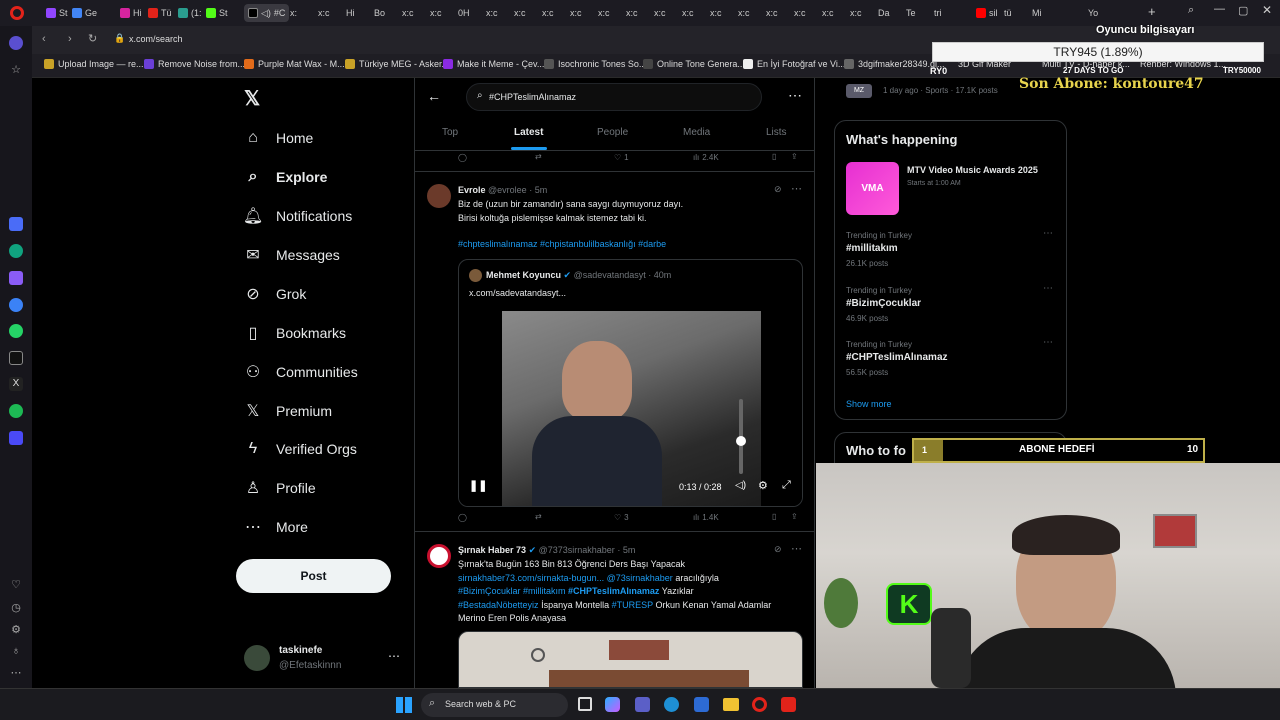 This screenshot has height=720, width=1280. I want to click on star-icon: ☆, so click(16, 70).